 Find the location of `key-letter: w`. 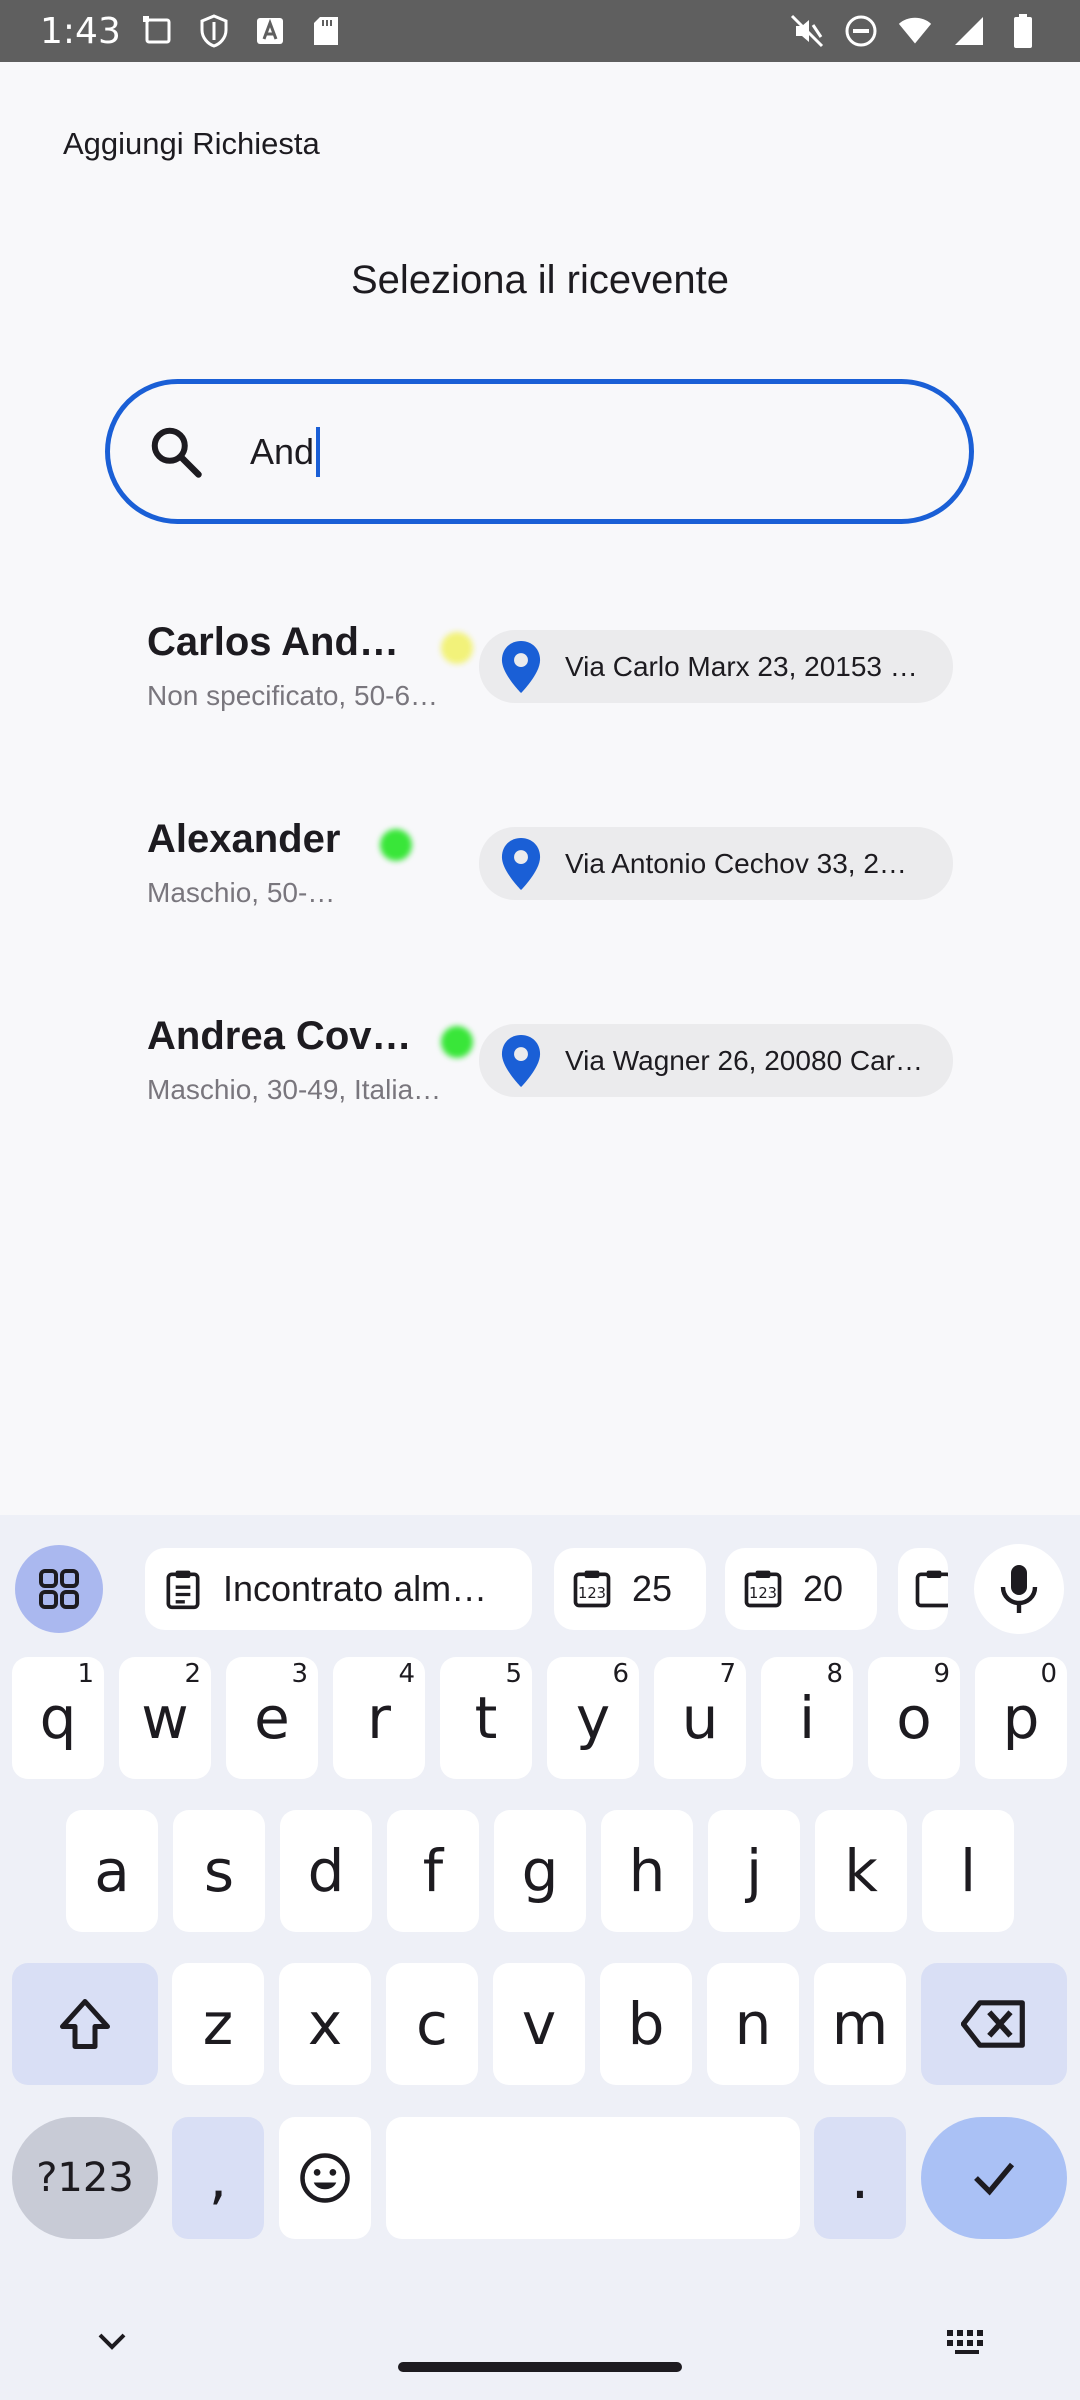

key-letter: w is located at coordinates (165, 1718).